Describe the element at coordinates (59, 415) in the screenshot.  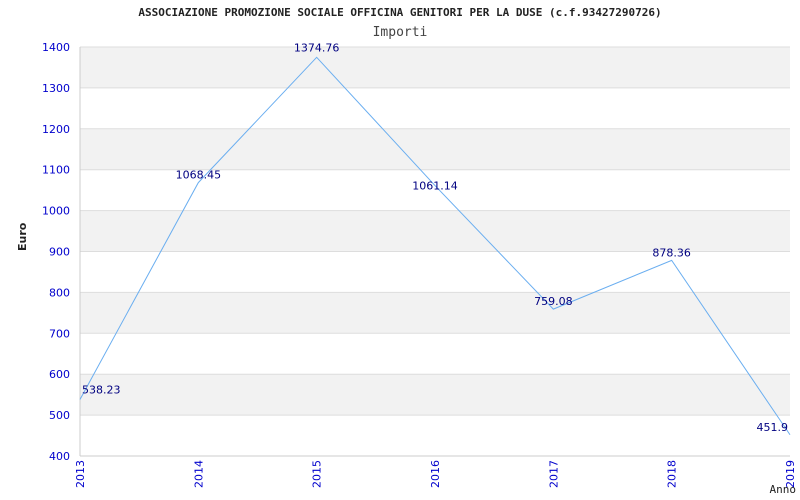
I see `y-tick-label: 500` at that location.